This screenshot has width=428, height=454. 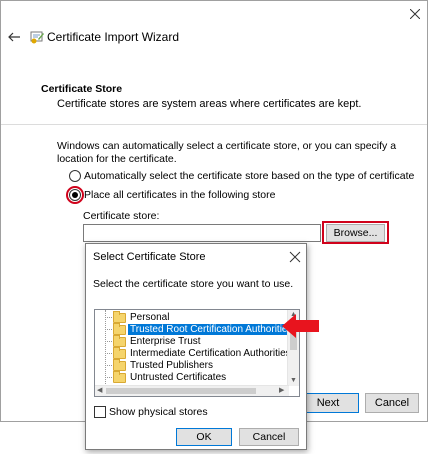 I want to click on scroll-right-icon: ▶, so click(x=281, y=391).